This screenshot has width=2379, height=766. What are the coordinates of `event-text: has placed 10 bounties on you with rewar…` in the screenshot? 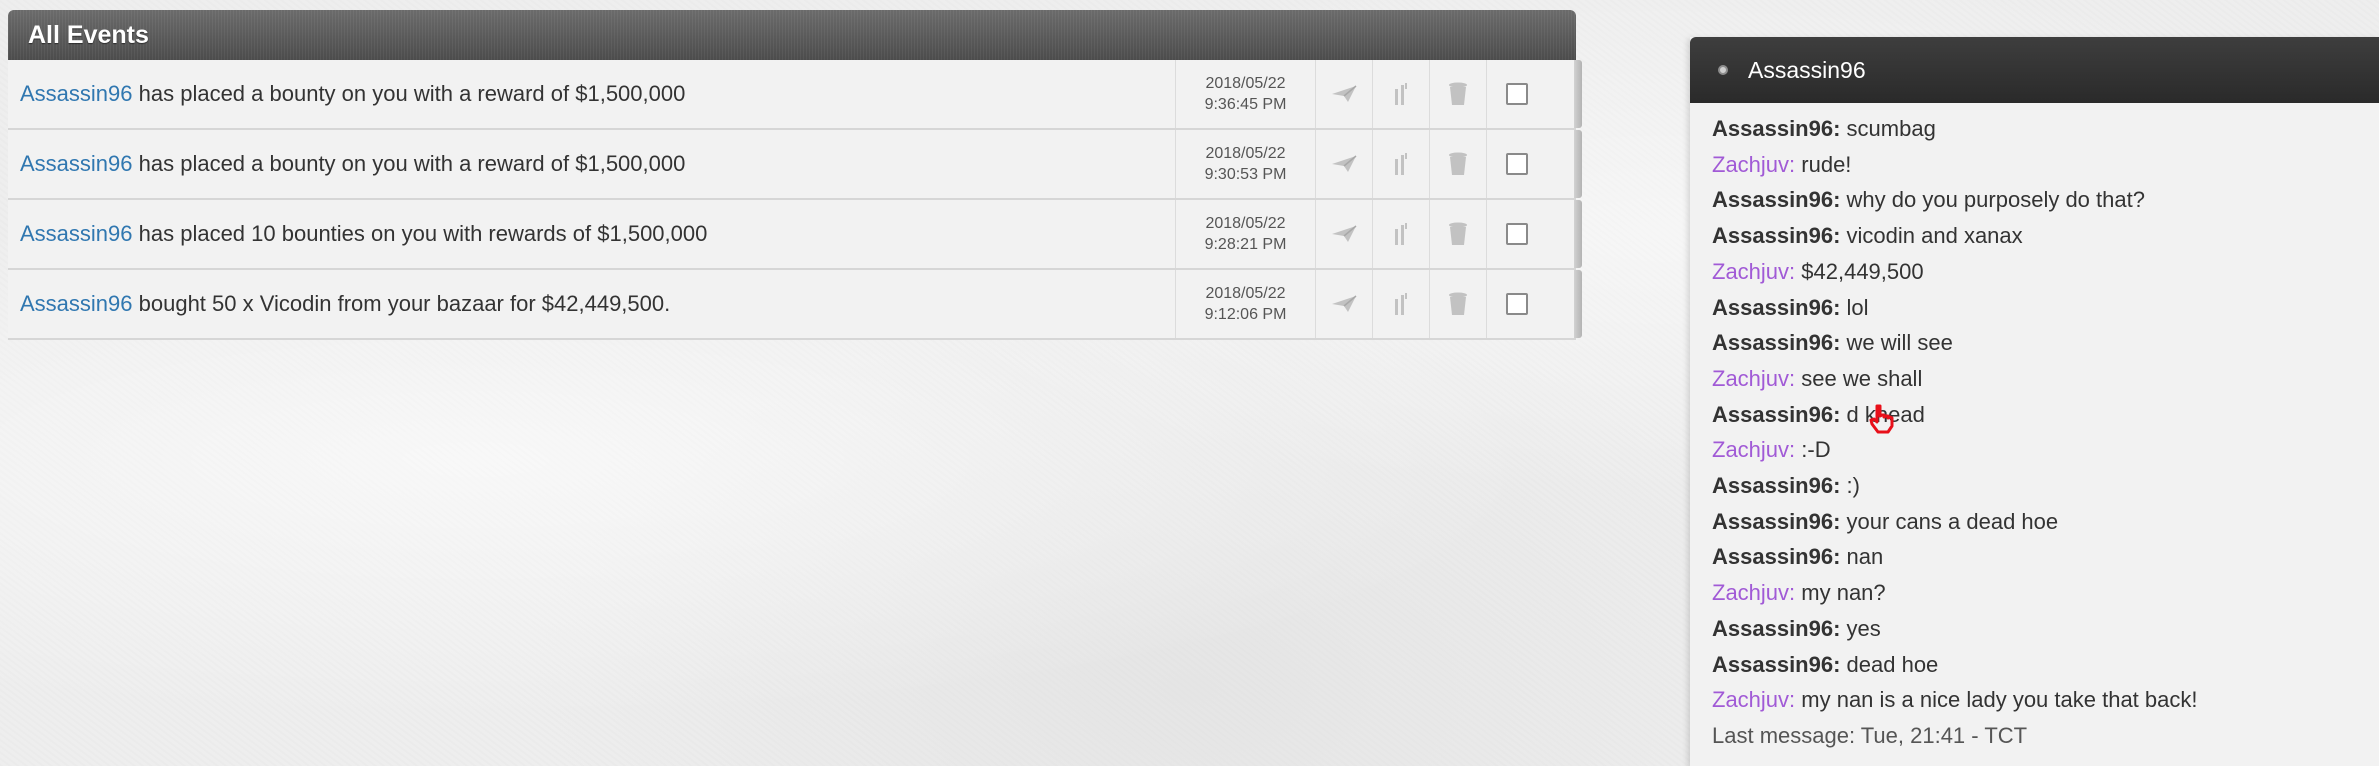 It's located at (420, 233).